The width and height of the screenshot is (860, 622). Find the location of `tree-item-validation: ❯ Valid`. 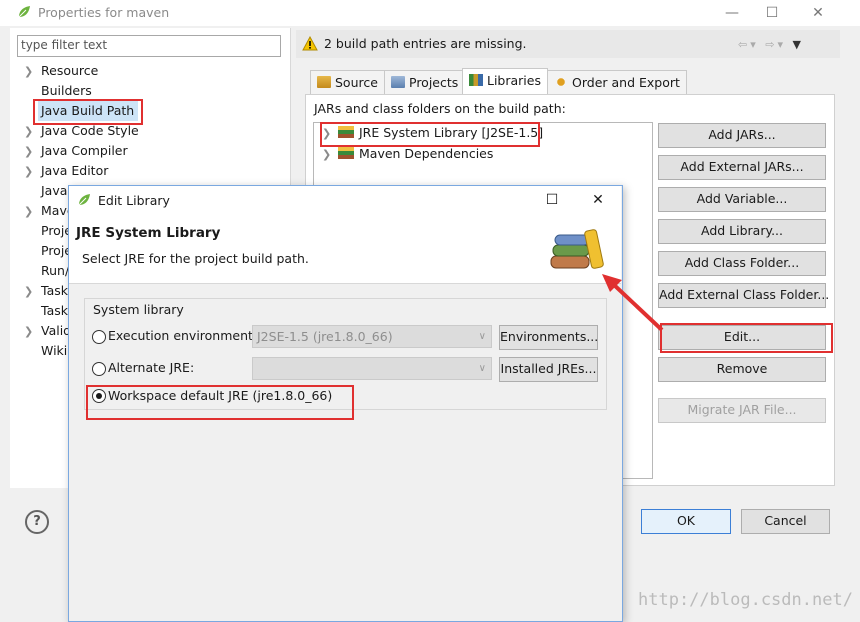

tree-item-validation: ❯ Valid is located at coordinates (47, 331).